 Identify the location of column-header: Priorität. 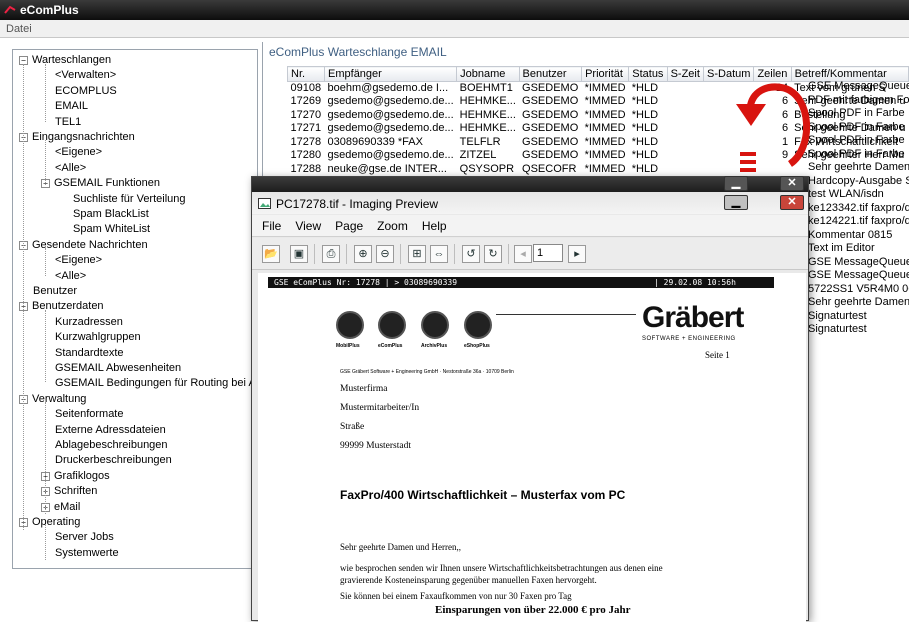
(605, 74).